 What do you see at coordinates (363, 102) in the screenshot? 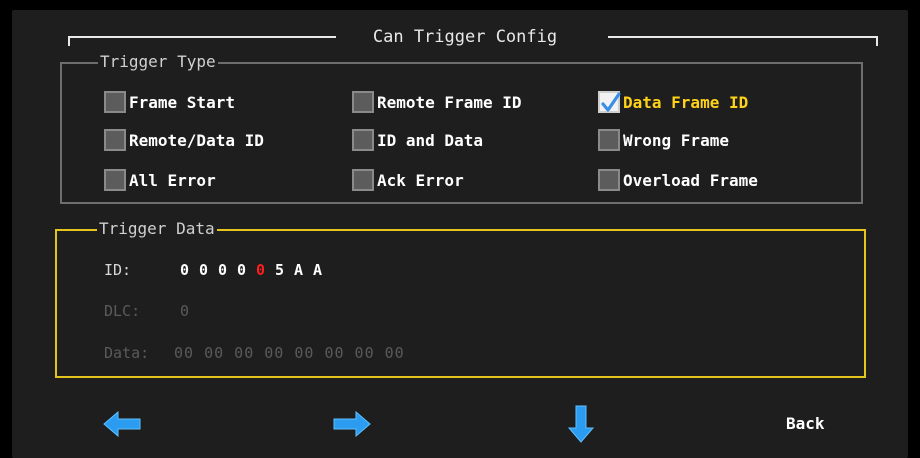
I see `checkbox-remote-frame-id` at bounding box center [363, 102].